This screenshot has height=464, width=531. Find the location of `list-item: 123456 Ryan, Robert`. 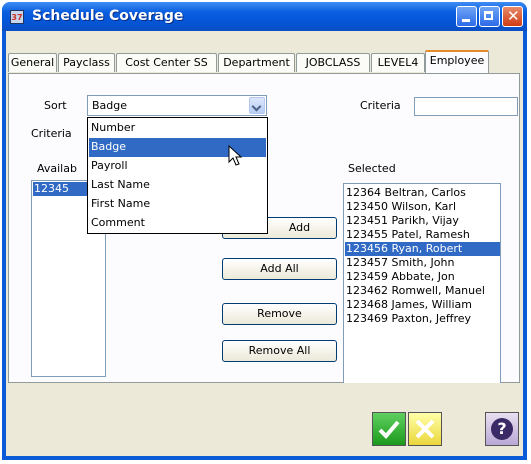

list-item: 123456 Ryan, Robert is located at coordinates (422, 249).